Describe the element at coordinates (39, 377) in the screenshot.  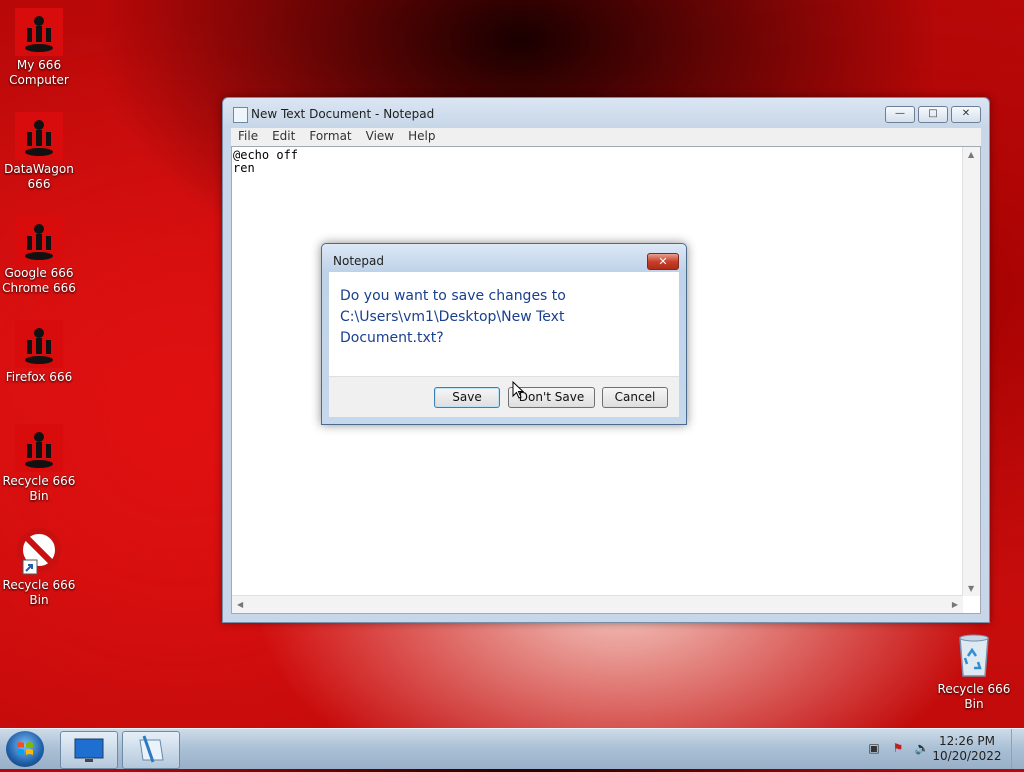
I see `desktop-icon-label: Firefox 666` at that location.